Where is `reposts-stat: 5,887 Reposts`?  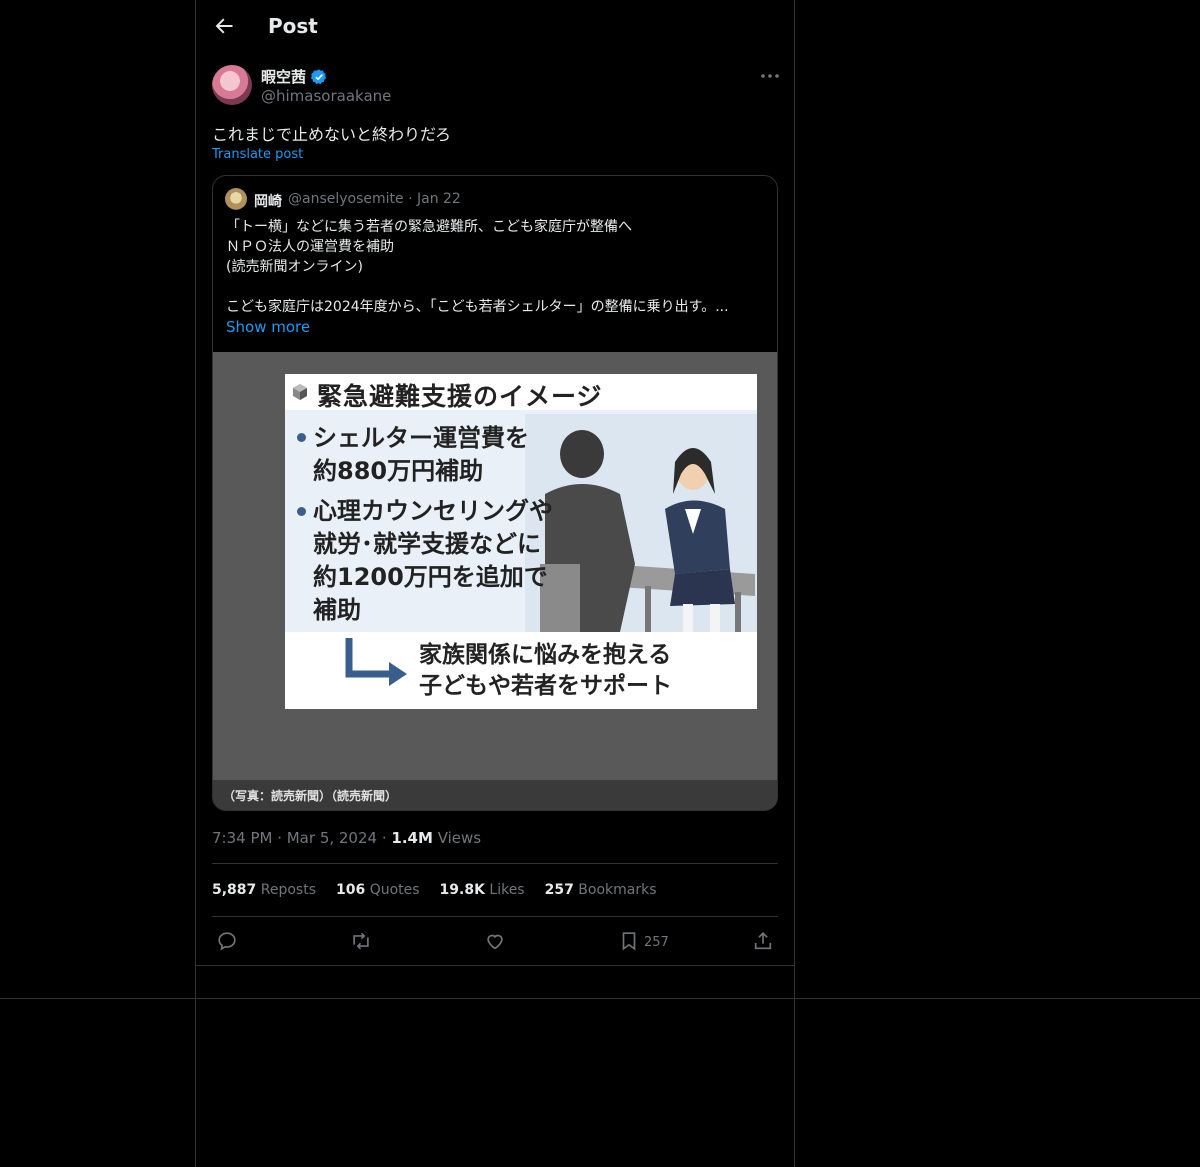
reposts-stat: 5,887 Reposts is located at coordinates (264, 890).